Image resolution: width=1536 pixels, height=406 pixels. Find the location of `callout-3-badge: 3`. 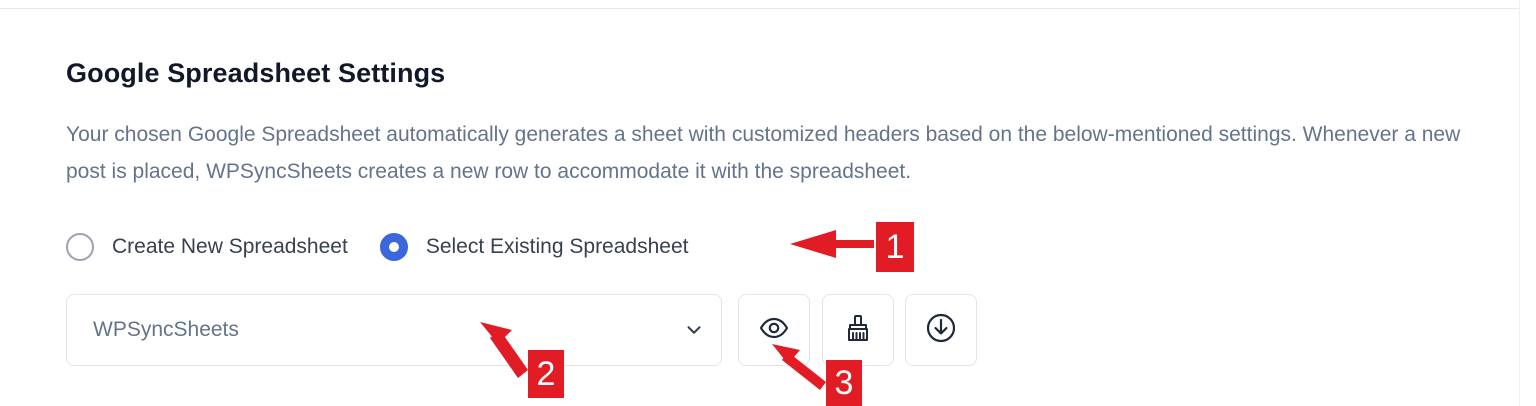

callout-3-badge: 3 is located at coordinates (844, 383).